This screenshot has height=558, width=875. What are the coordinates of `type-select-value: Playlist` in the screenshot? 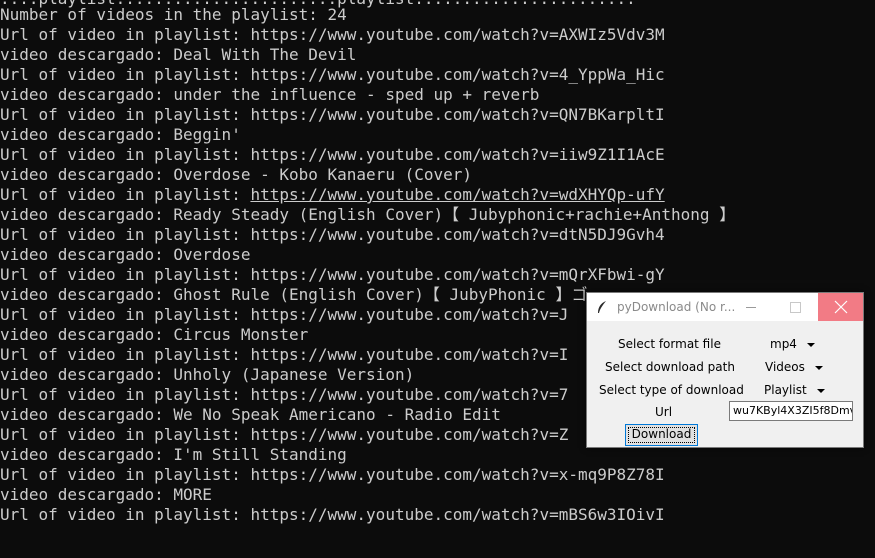 It's located at (785, 390).